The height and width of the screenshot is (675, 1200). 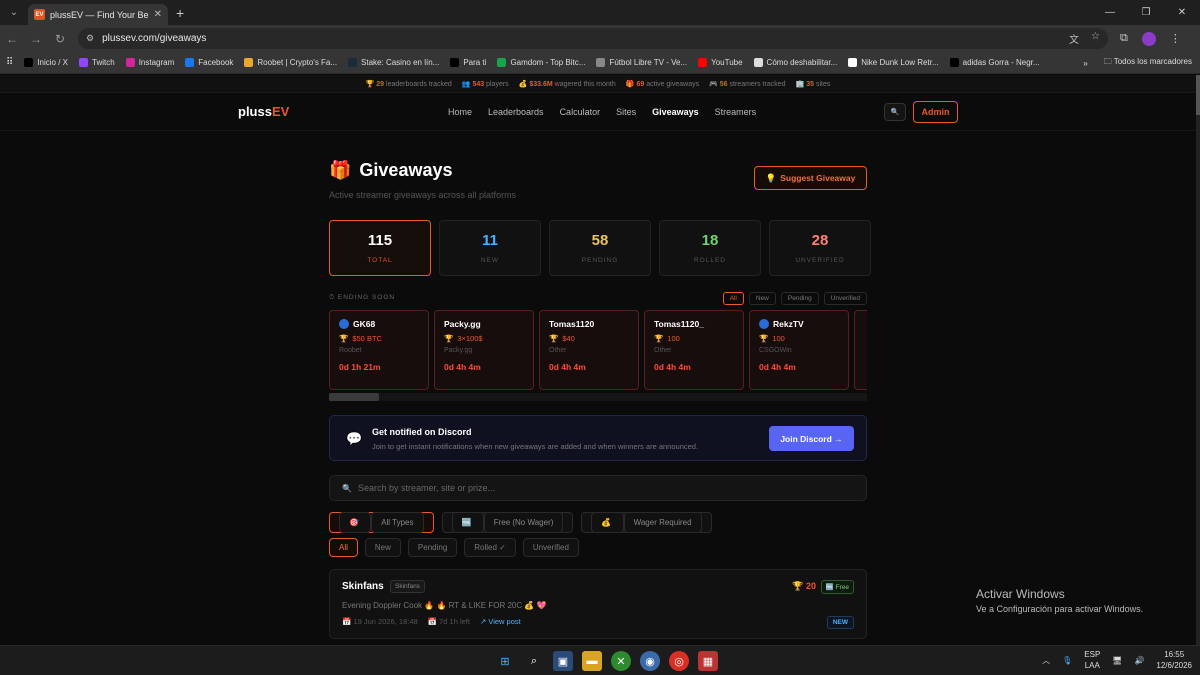 What do you see at coordinates (811, 438) in the screenshot?
I see `join-discord-button: Join Discord →` at bounding box center [811, 438].